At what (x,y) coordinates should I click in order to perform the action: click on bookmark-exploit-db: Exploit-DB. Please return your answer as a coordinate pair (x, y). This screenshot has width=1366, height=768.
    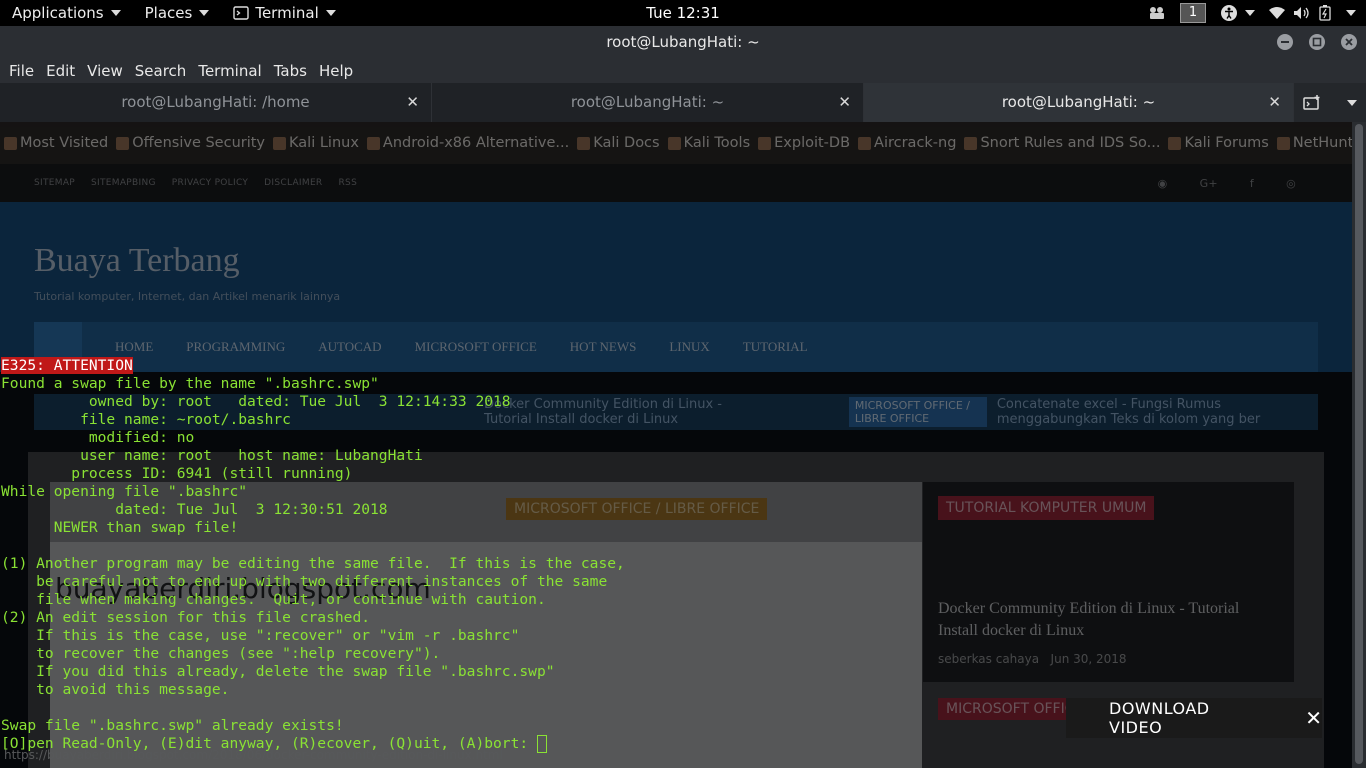
    Looking at the image, I should click on (804, 143).